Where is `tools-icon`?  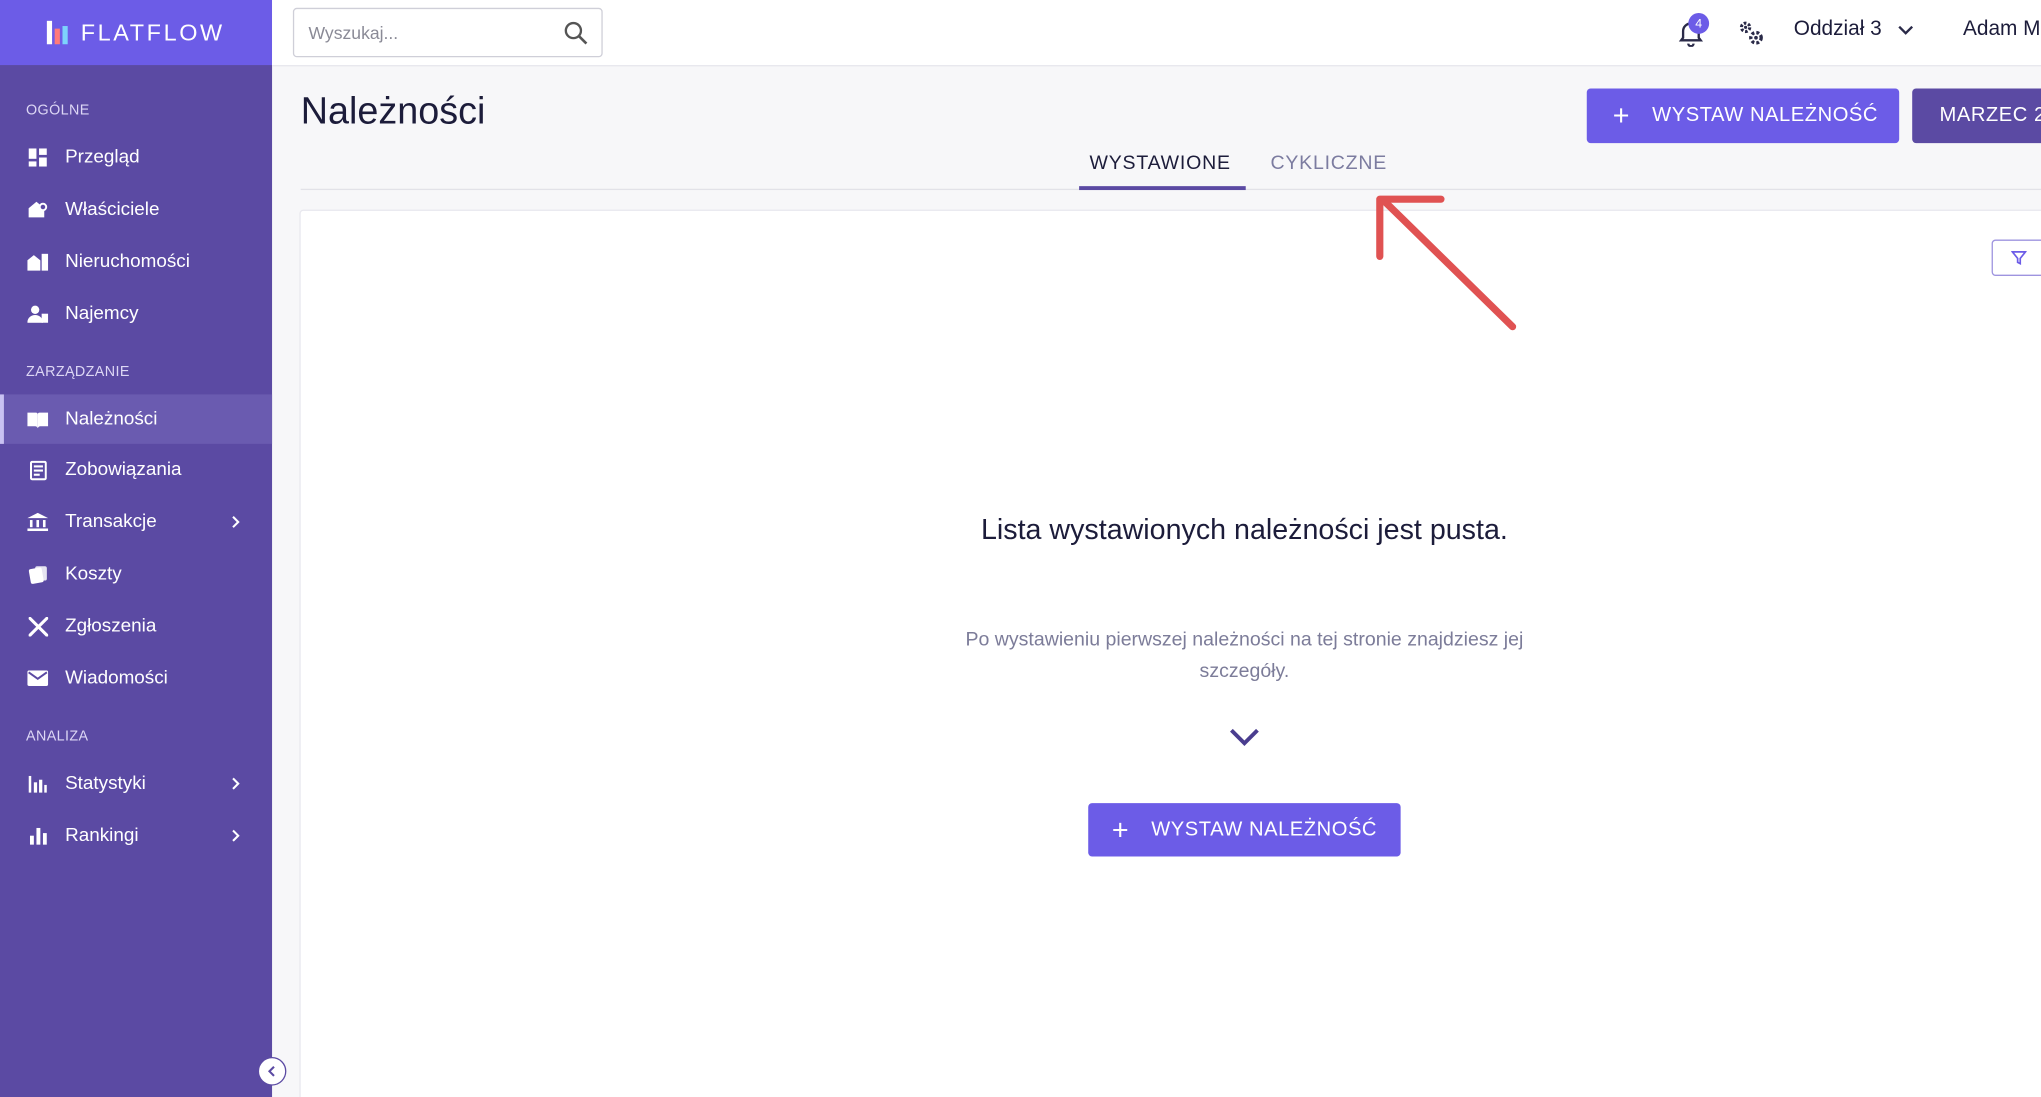
tools-icon is located at coordinates (37, 626).